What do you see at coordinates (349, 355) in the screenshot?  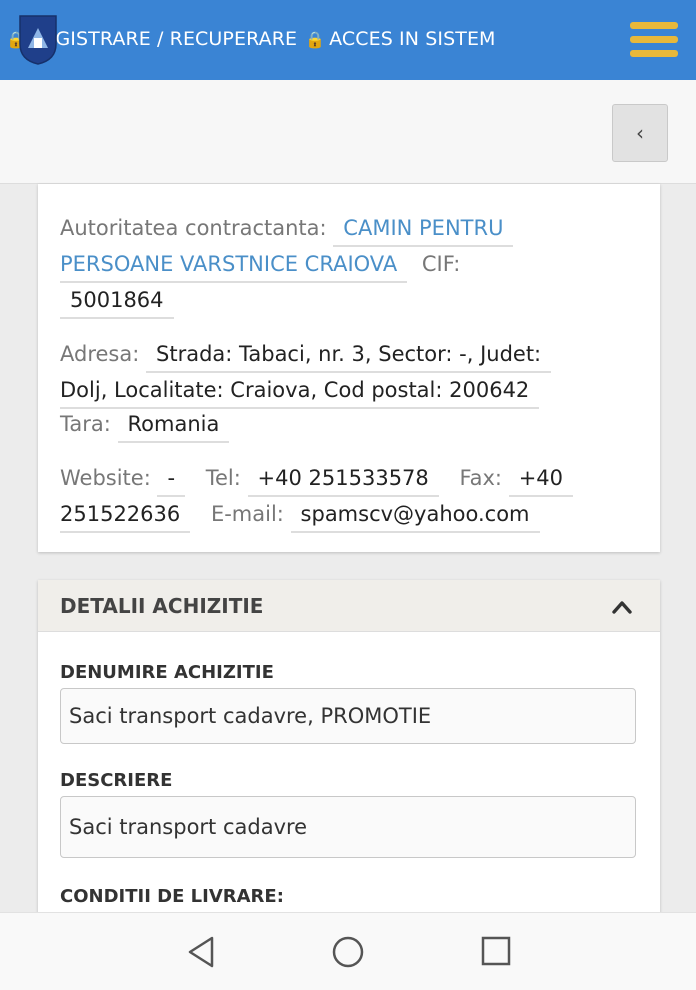 I see `address-value: Strada: Tabaci, nr. 3, Sector: -, Judet:` at bounding box center [349, 355].